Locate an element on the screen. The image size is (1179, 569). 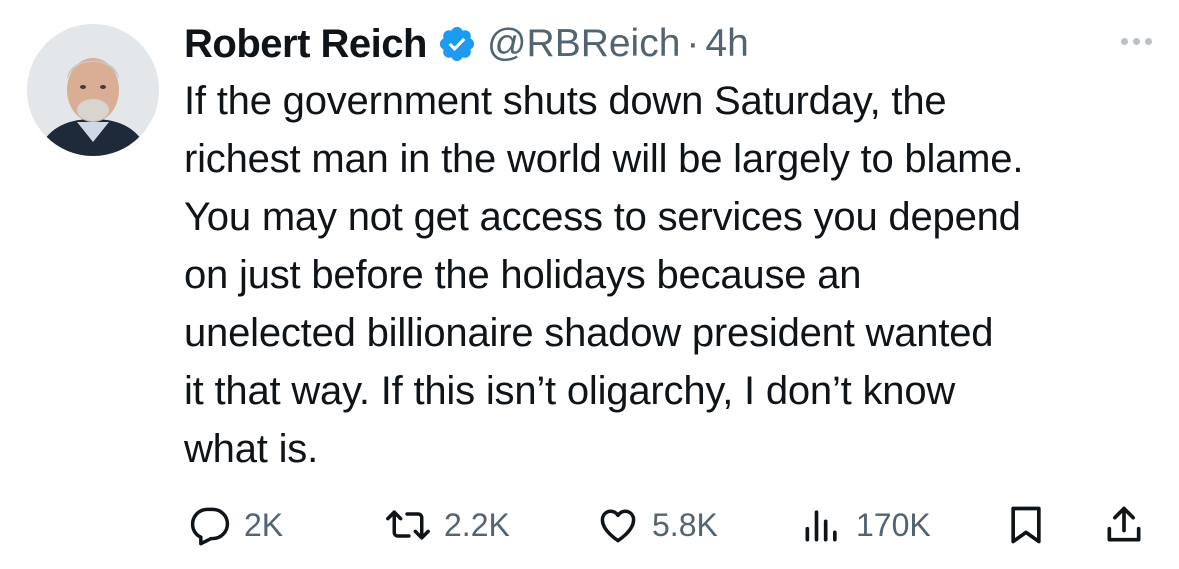
tweet-header: Robert Reich @RBReich · 4h is located at coordinates (466, 44).